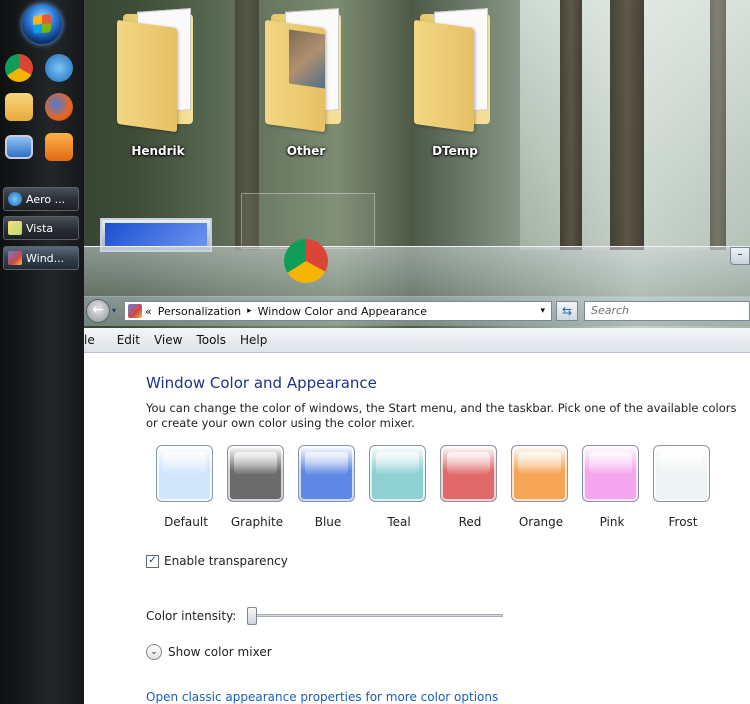  Describe the element at coordinates (253, 340) in the screenshot. I see `menu-help: Help` at that location.